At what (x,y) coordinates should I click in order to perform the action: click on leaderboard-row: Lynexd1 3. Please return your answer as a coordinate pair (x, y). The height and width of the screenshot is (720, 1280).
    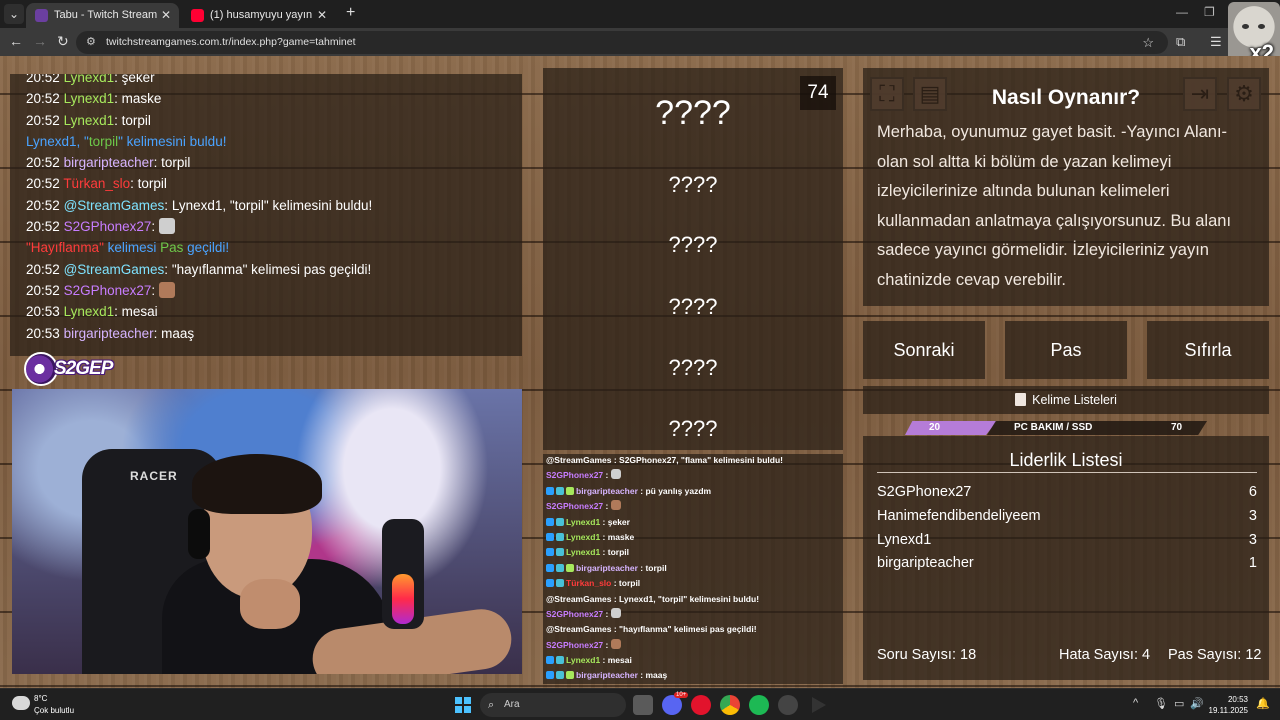
    Looking at the image, I should click on (1067, 544).